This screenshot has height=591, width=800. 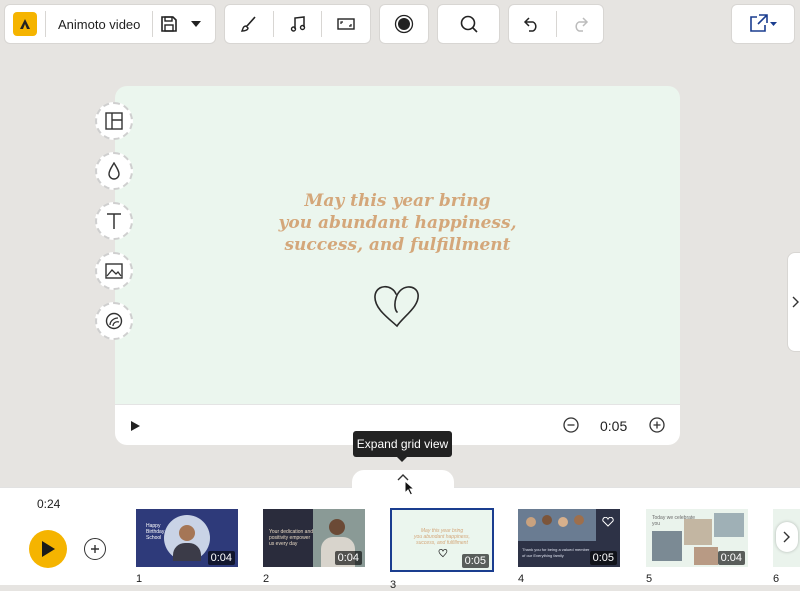 I want to click on mouse-cursor-icon, so click(x=410, y=488).